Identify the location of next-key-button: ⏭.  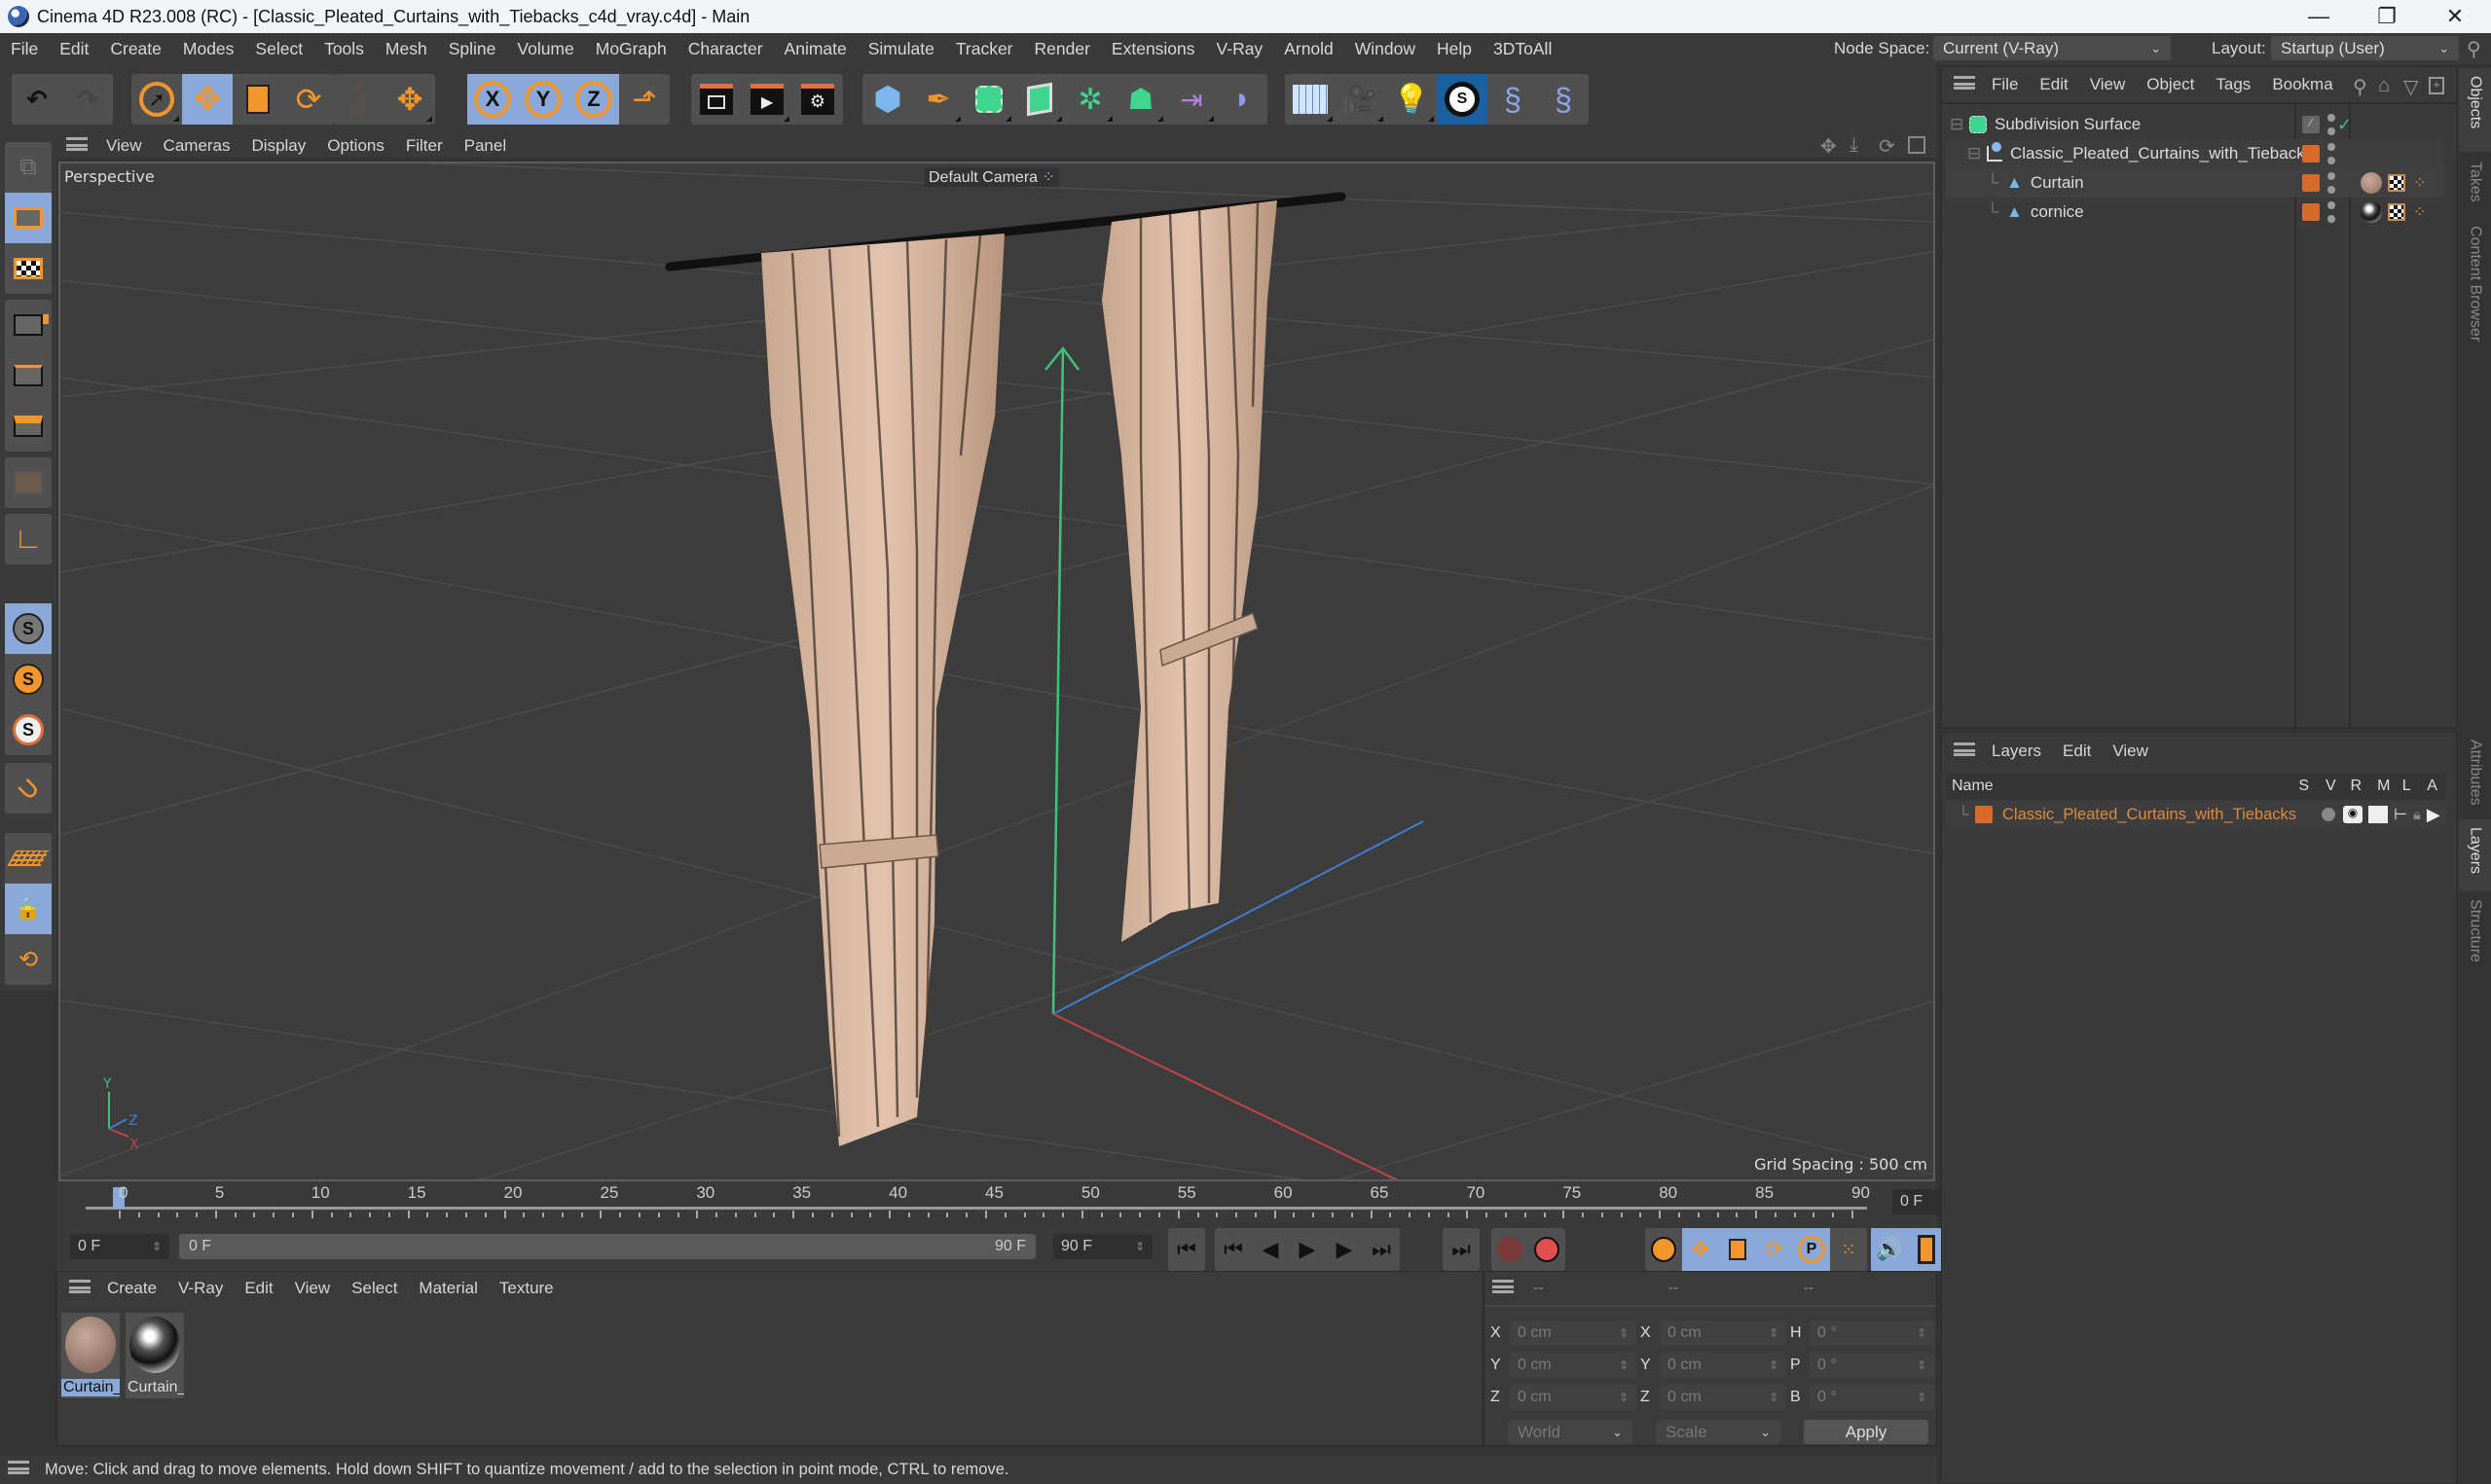
(1381, 1249).